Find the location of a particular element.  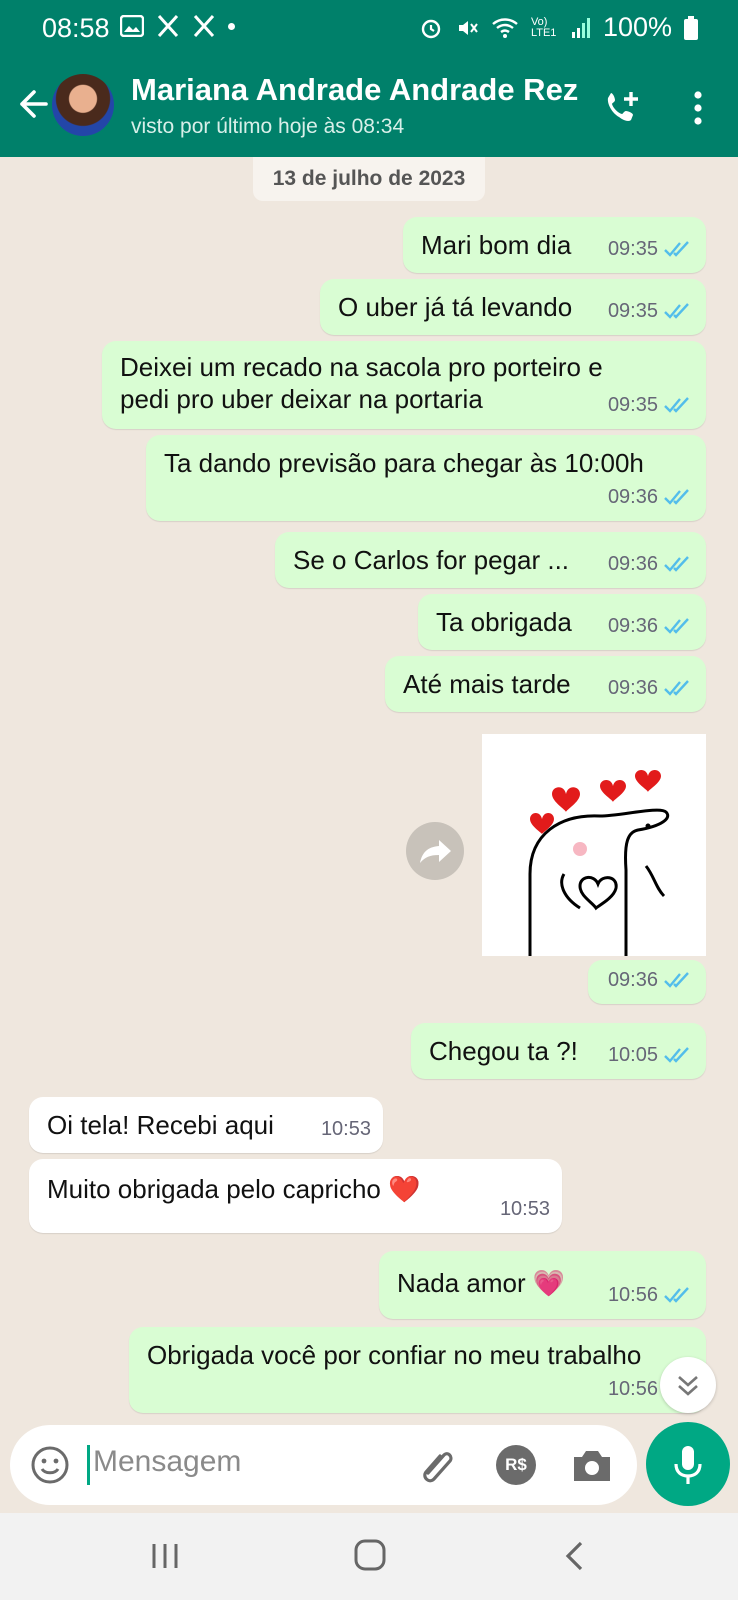

battery-icon is located at coordinates (691, 27).